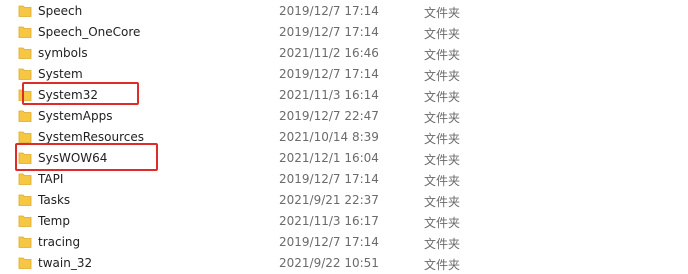 The width and height of the screenshot is (688, 274). I want to click on file-date: 2021/11/3 16:17, so click(329, 221).